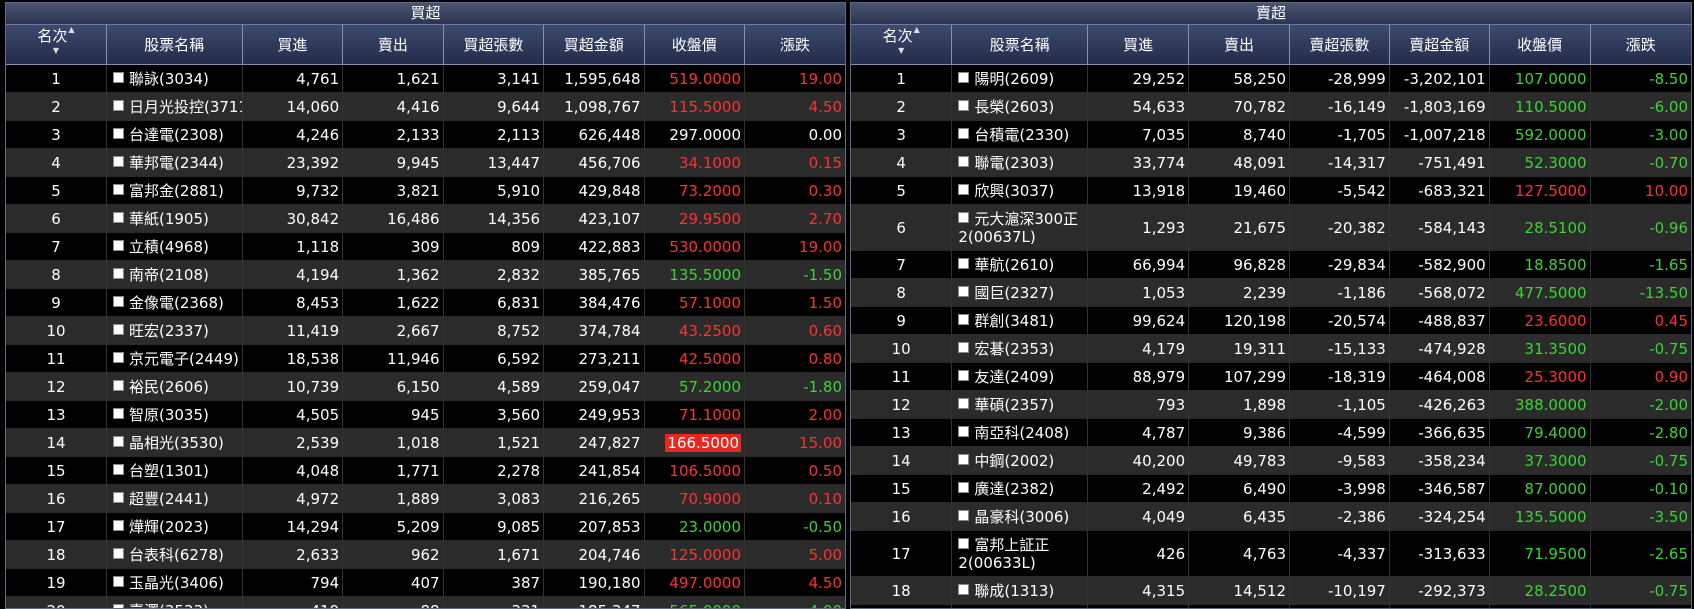 Image resolution: width=1694 pixels, height=609 pixels. I want to click on stock-name-label: 金像電(2368), so click(176, 303).